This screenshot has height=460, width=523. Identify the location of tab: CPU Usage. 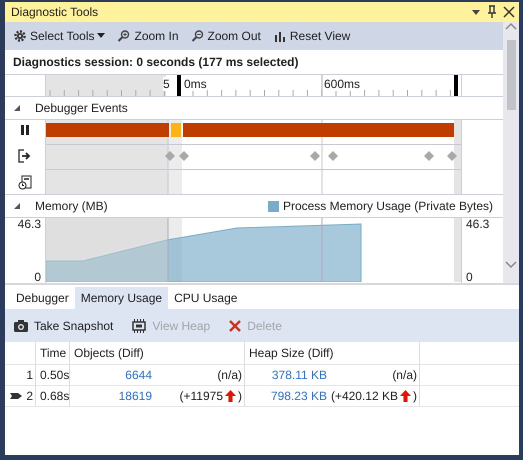
(206, 298).